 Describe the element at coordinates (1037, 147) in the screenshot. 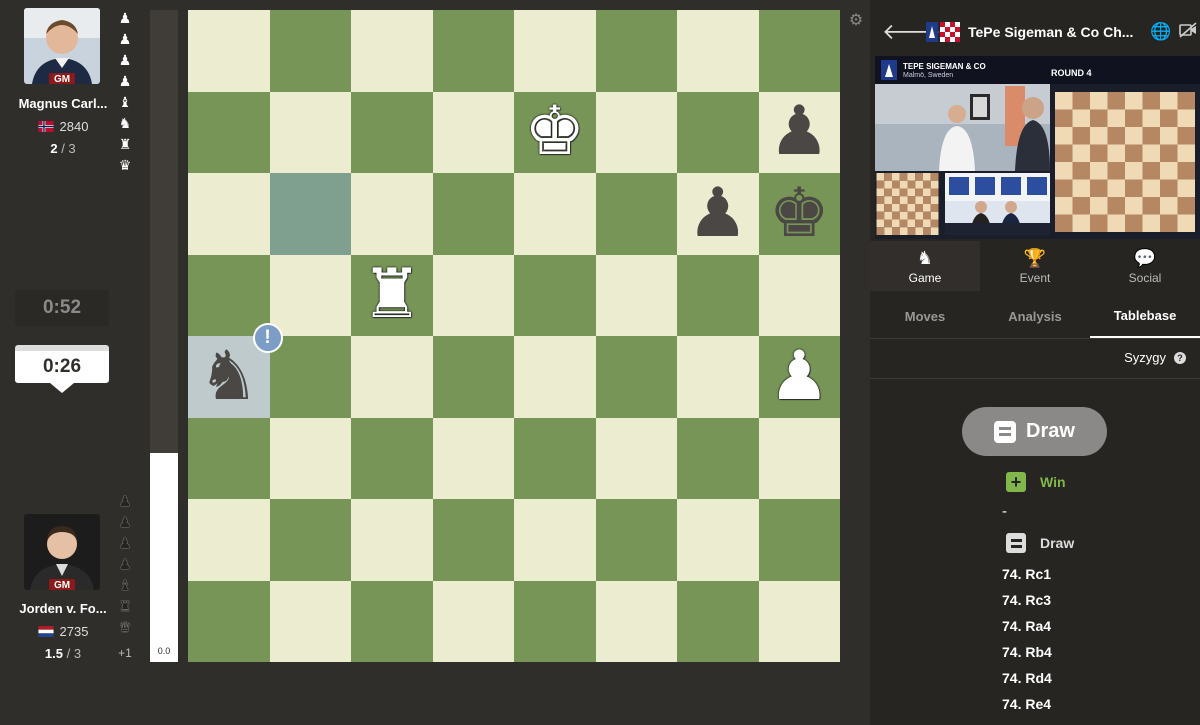

I see `live-stream-video: TEPE SIGEMAN & CO Malmö, Sweden ROUND 4` at that location.